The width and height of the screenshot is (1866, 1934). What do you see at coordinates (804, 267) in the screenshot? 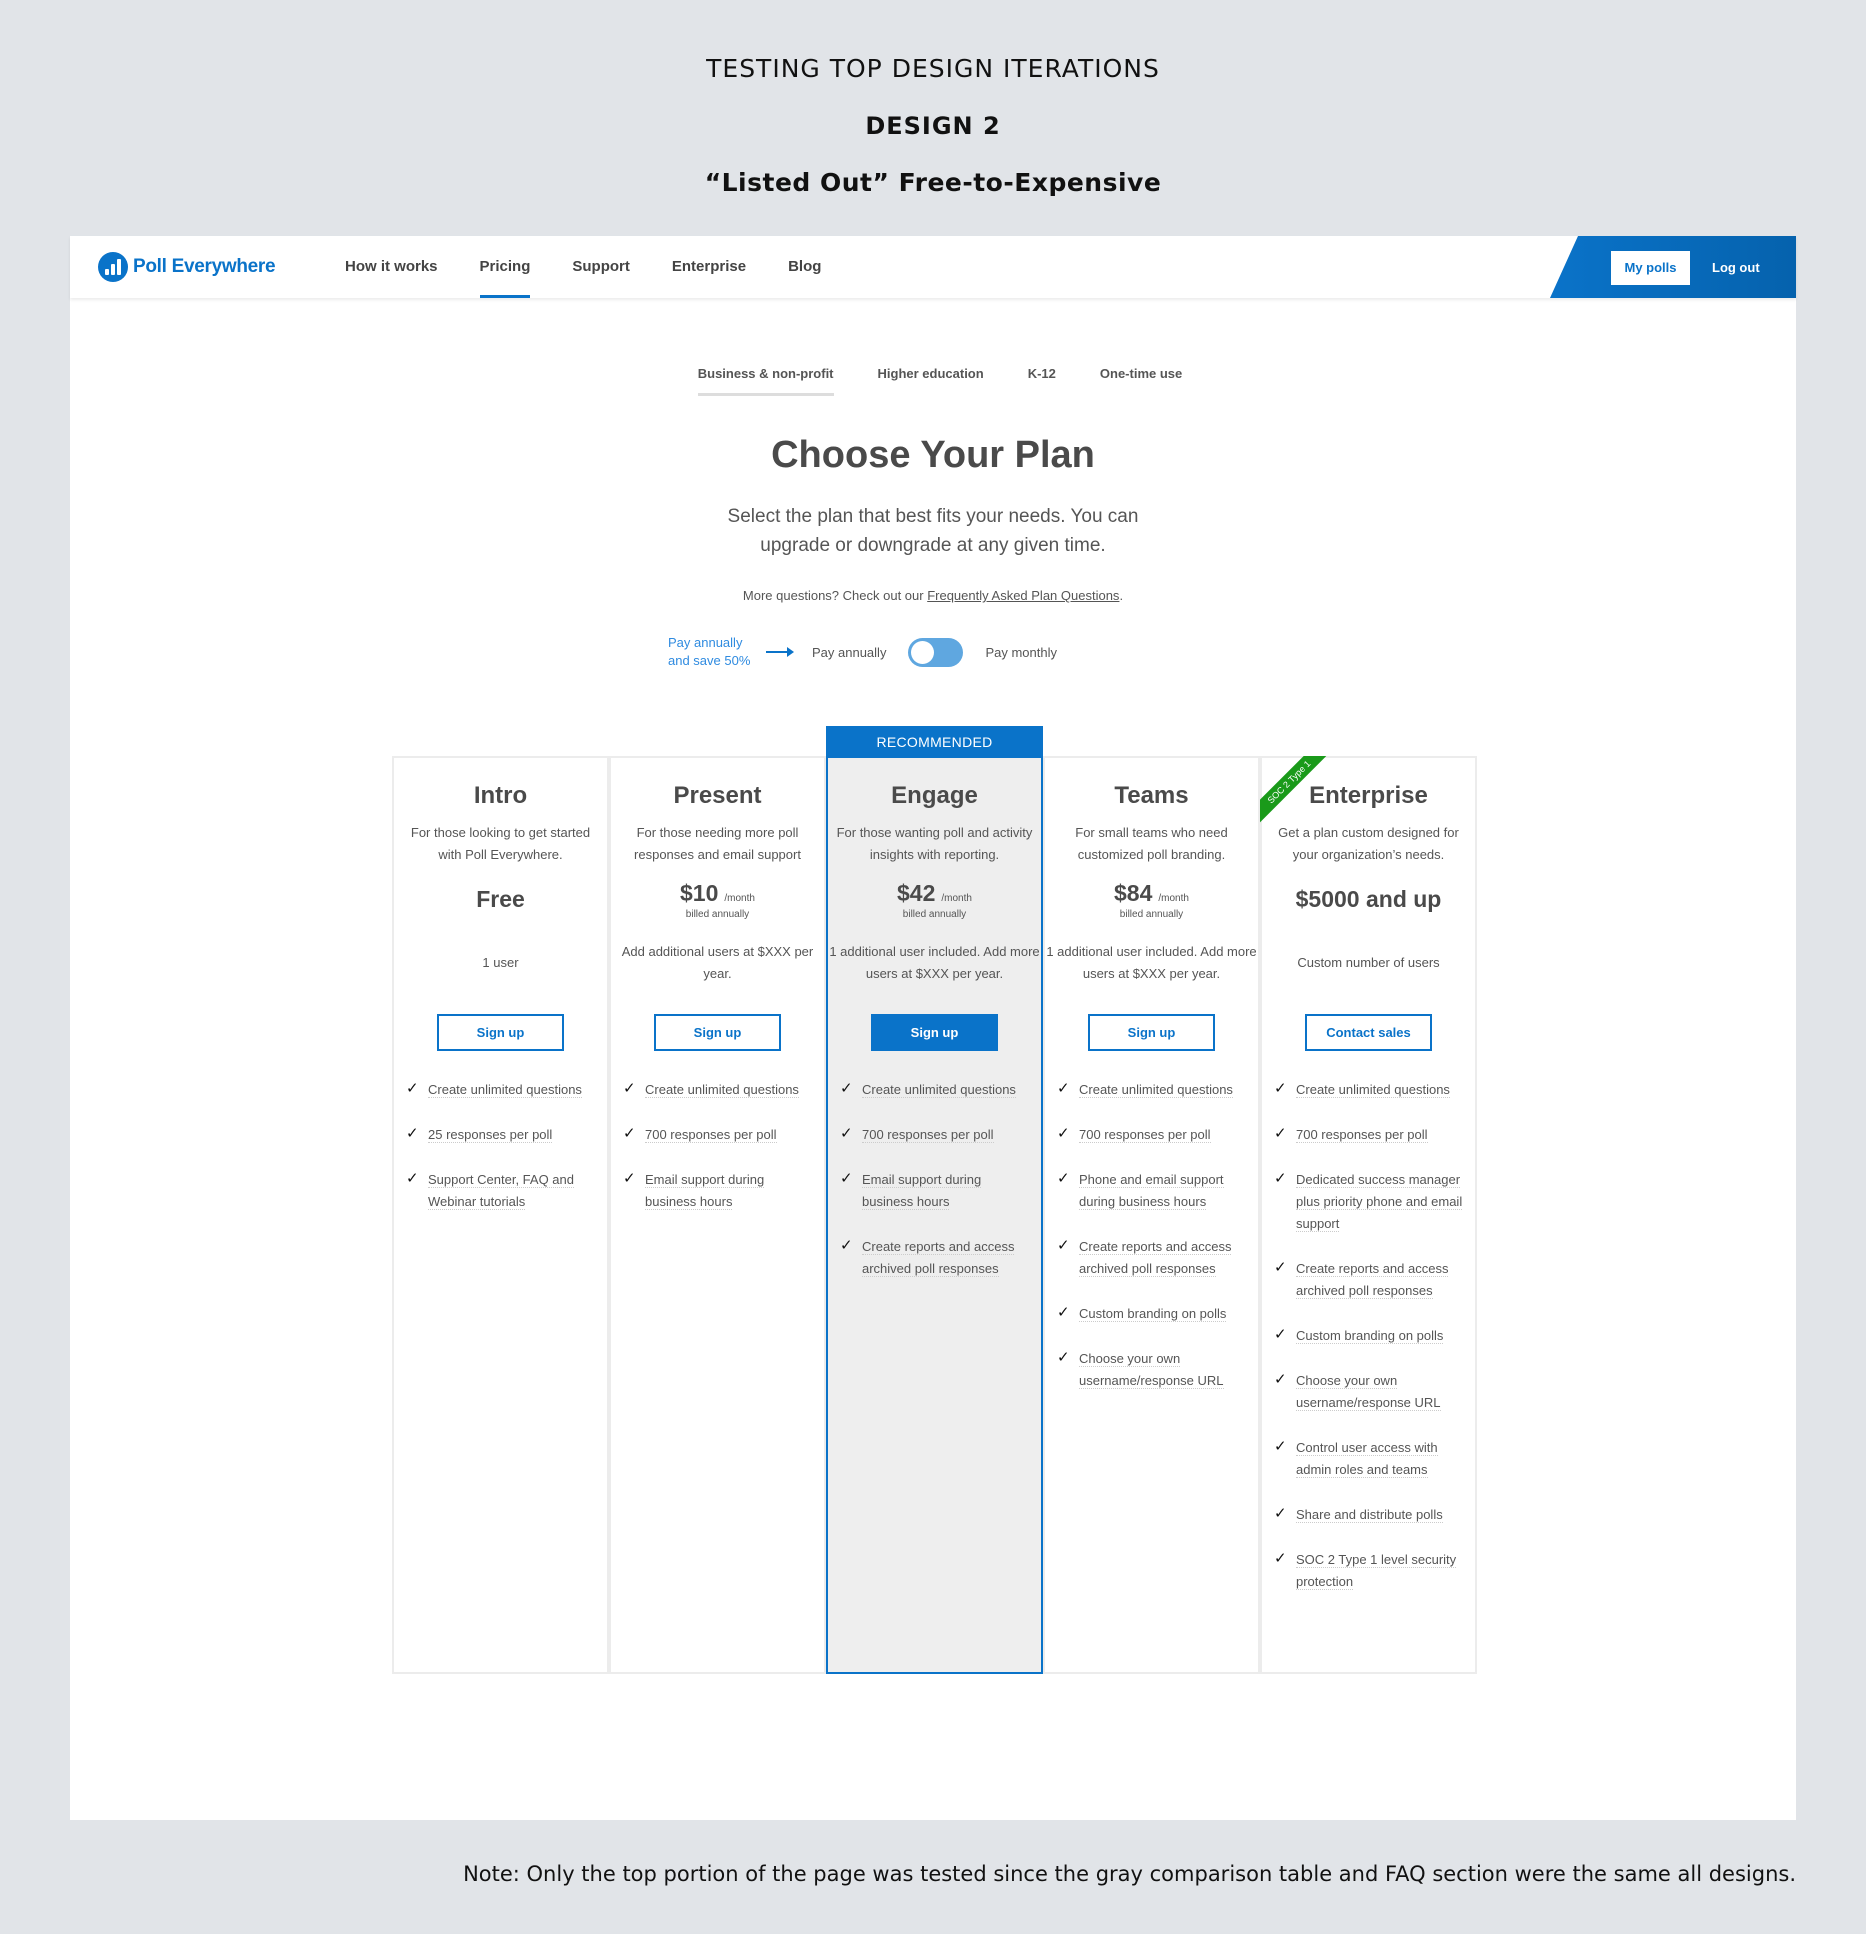
I see `nav-blog: Blog` at bounding box center [804, 267].